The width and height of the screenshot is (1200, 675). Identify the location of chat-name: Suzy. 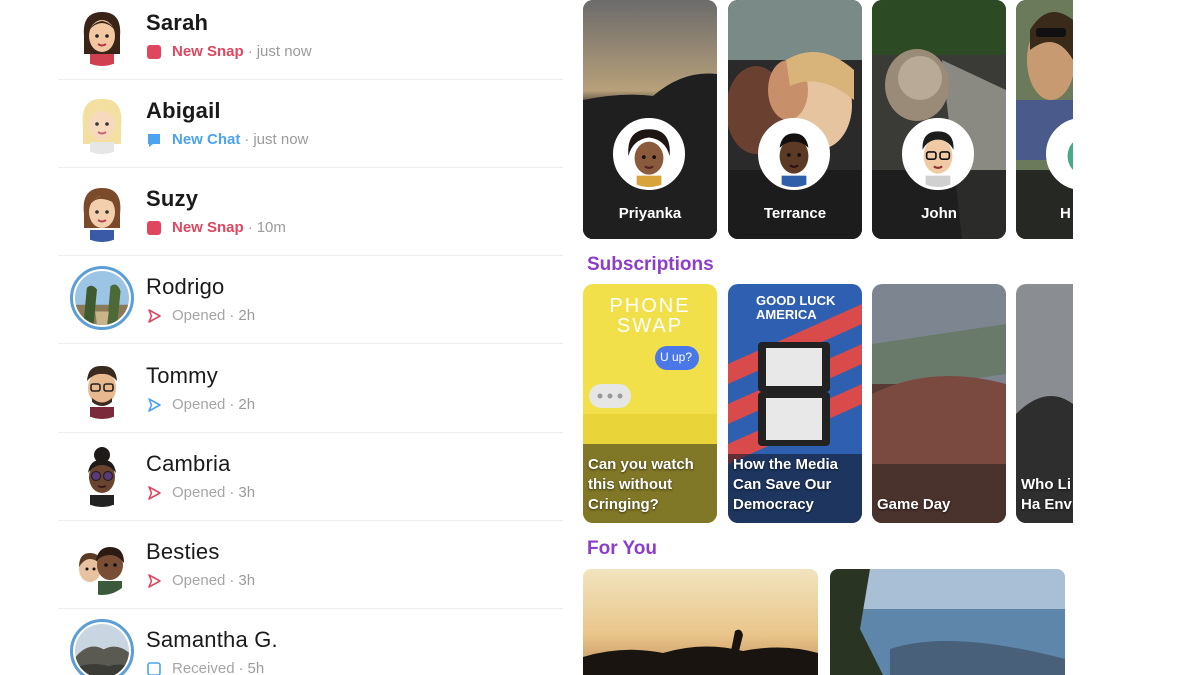
(172, 198).